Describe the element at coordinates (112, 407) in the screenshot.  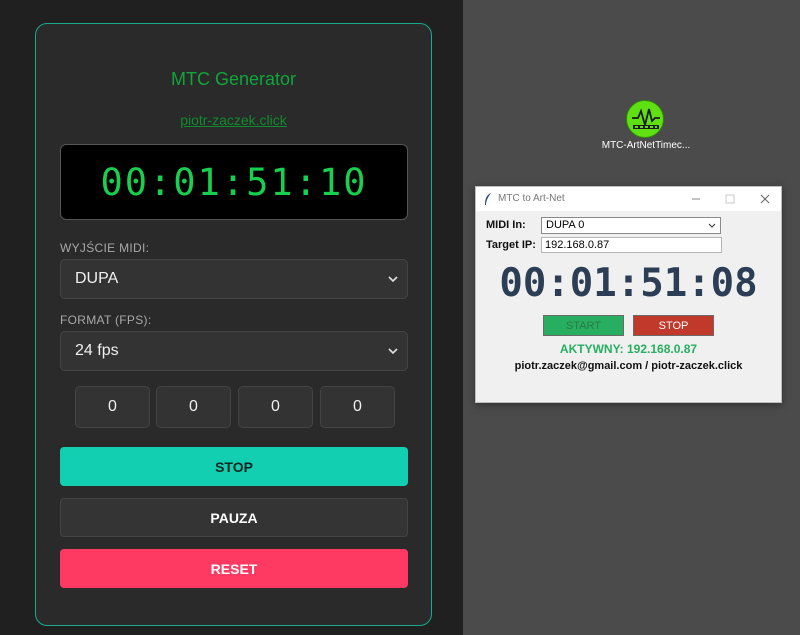
I see `hours-input: 0` at that location.